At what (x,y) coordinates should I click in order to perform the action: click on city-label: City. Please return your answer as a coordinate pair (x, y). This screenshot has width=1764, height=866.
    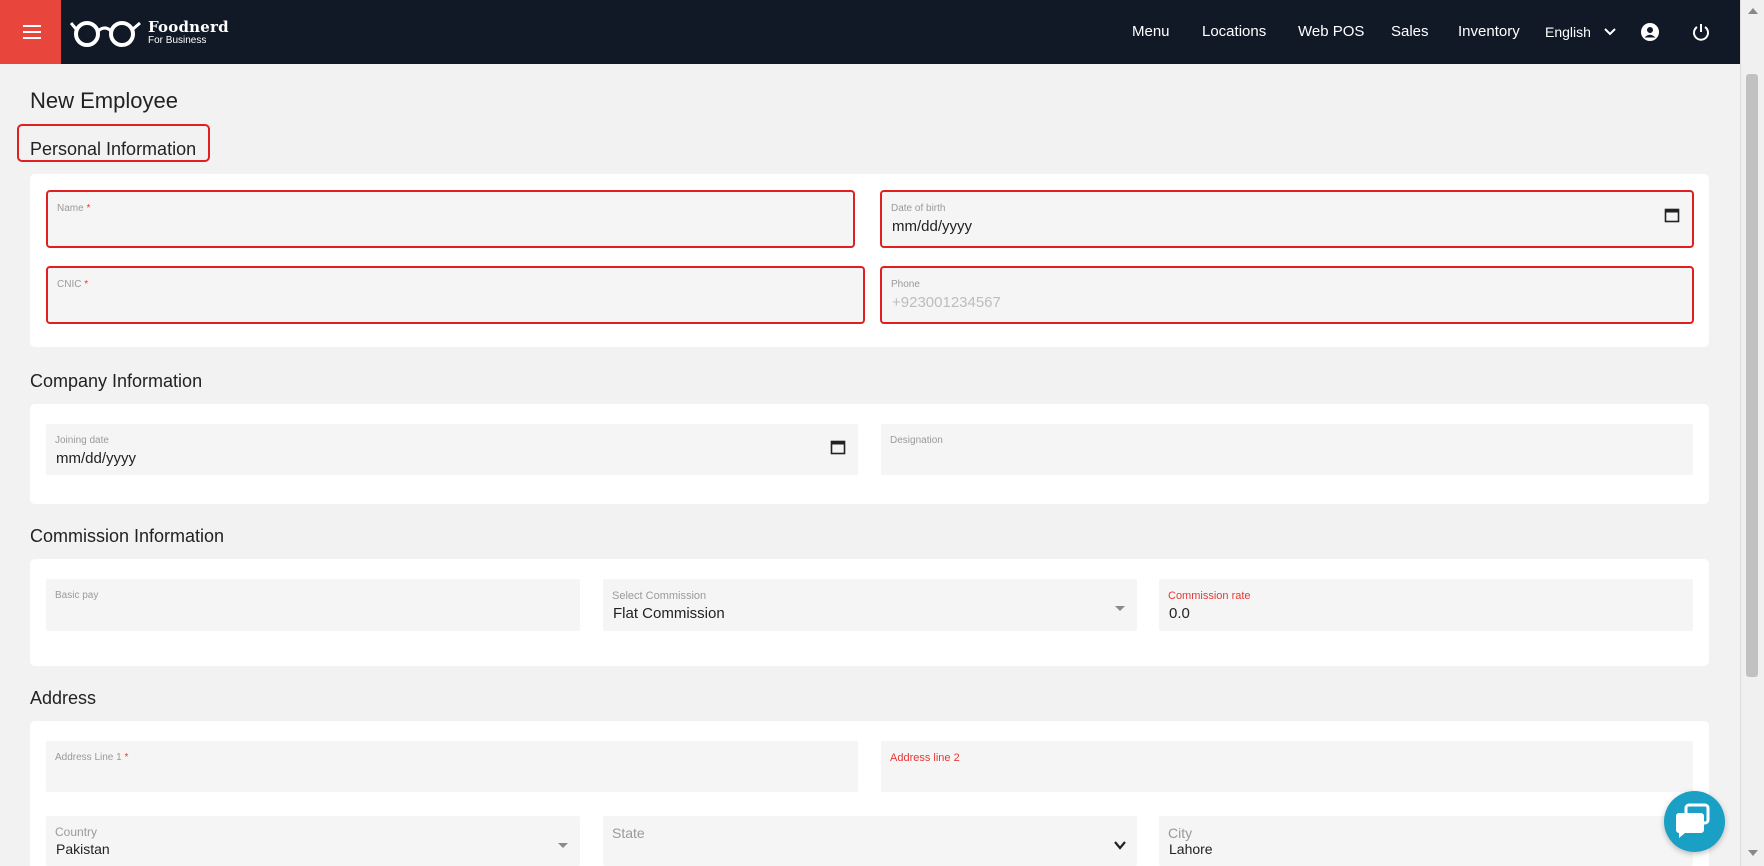
    Looking at the image, I should click on (1180, 833).